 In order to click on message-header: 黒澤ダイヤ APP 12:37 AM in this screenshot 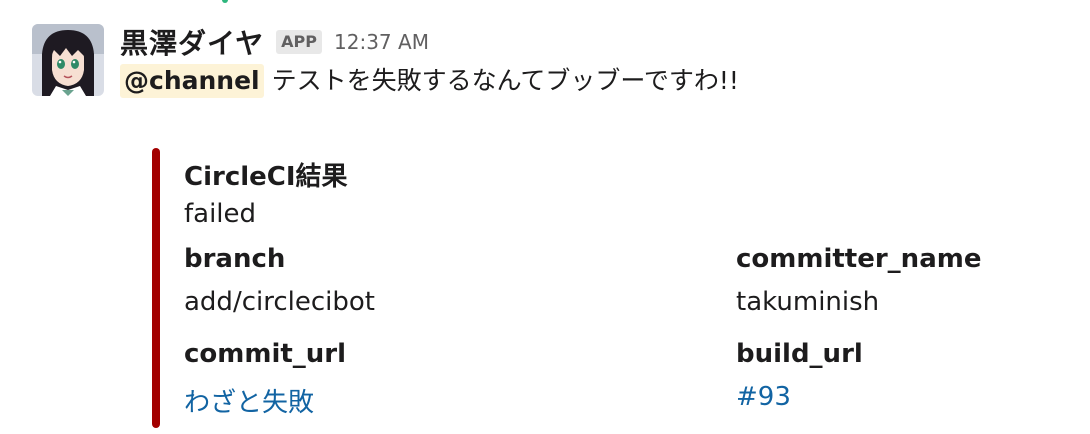, I will do `click(590, 42)`.